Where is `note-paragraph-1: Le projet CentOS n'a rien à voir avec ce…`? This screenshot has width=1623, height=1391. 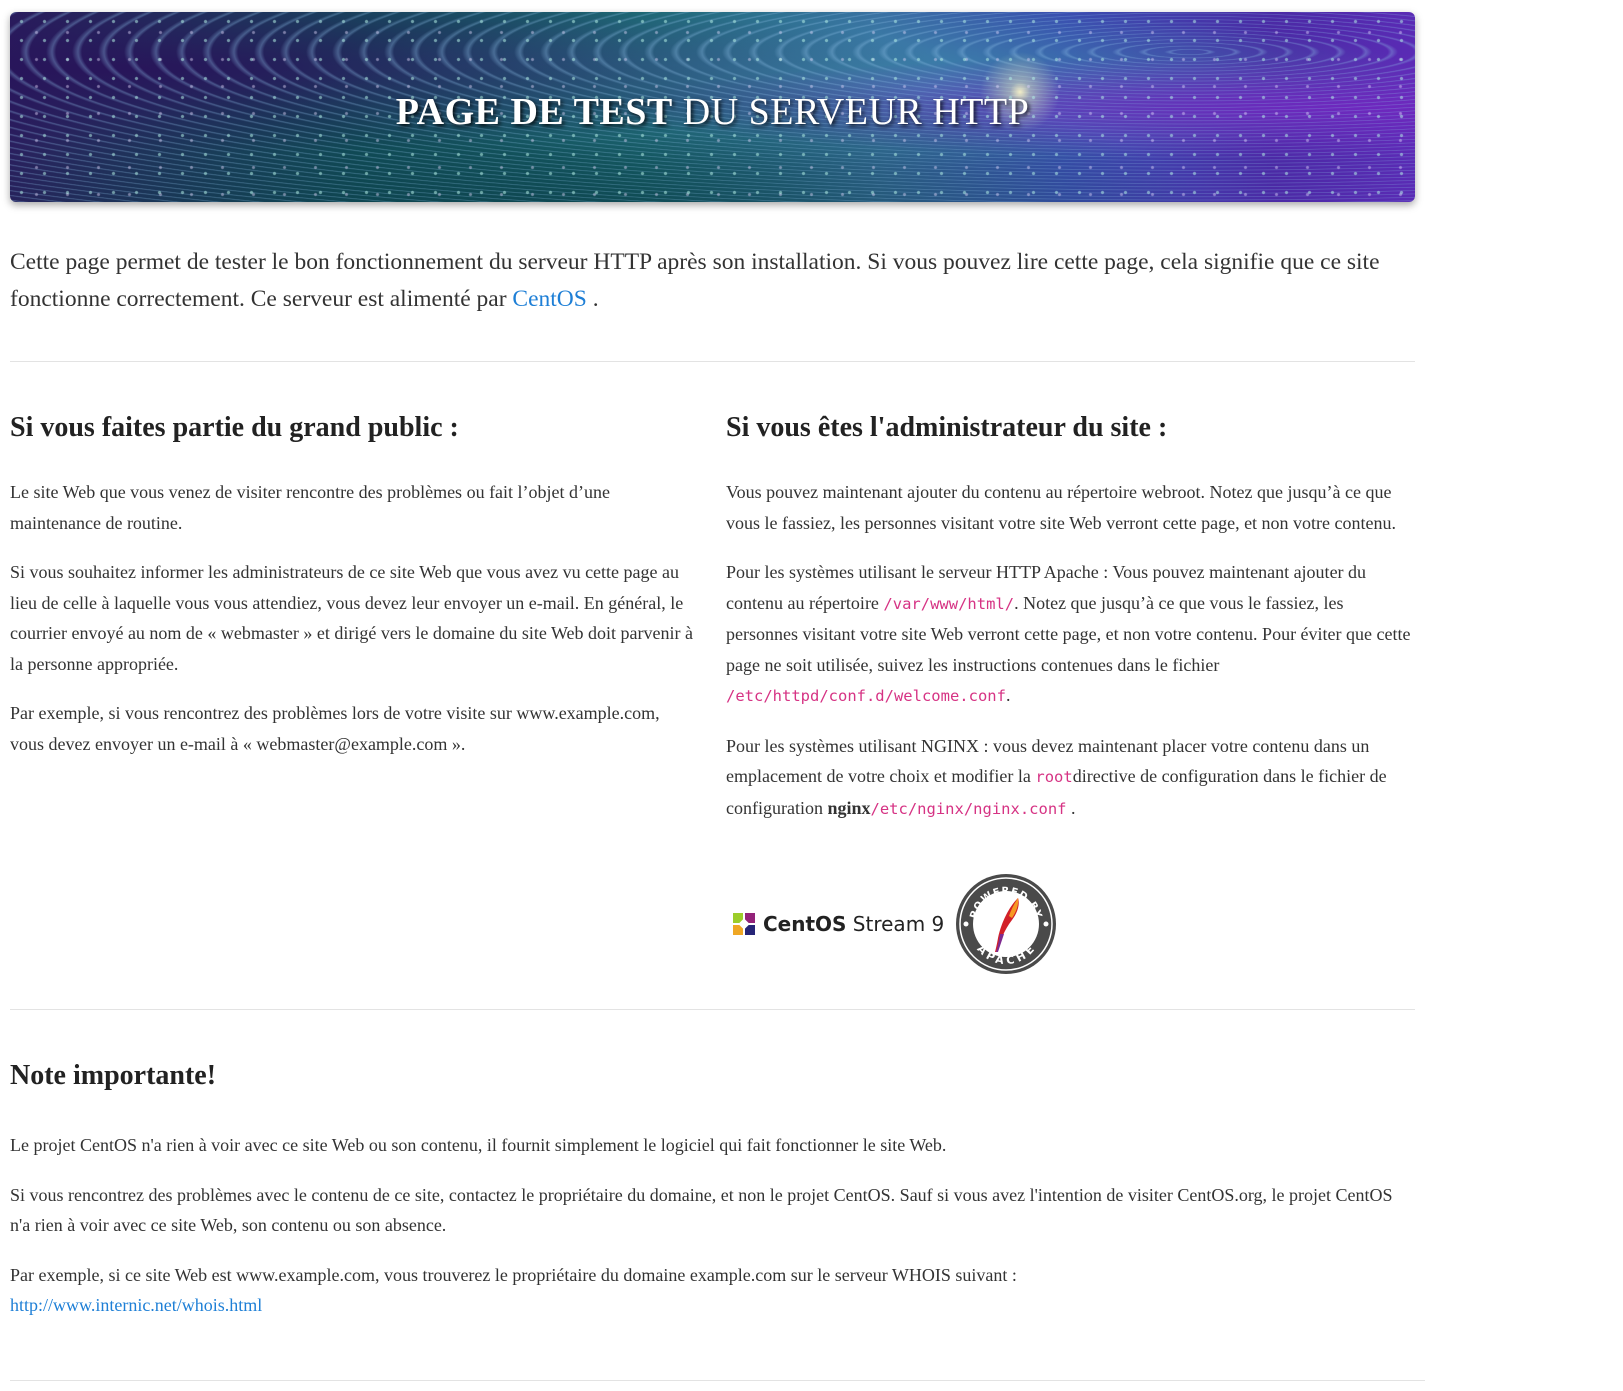 note-paragraph-1: Le projet CentOS n'a rien à voir avec ce… is located at coordinates (478, 1145).